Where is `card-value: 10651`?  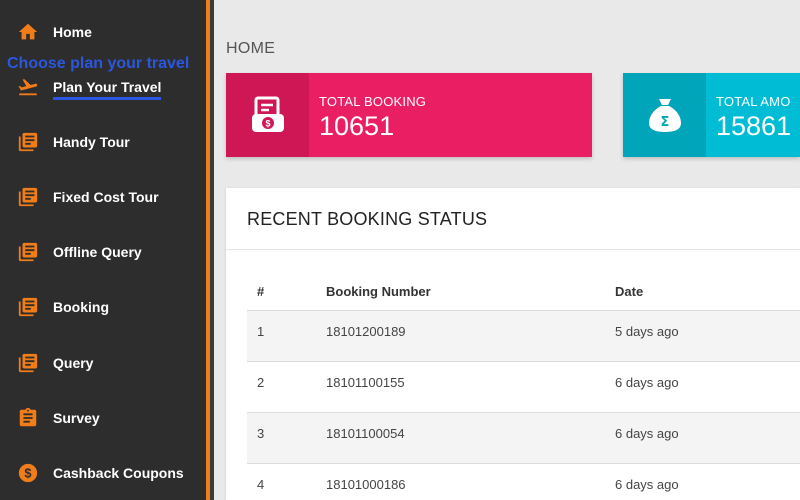 card-value: 10651 is located at coordinates (357, 126).